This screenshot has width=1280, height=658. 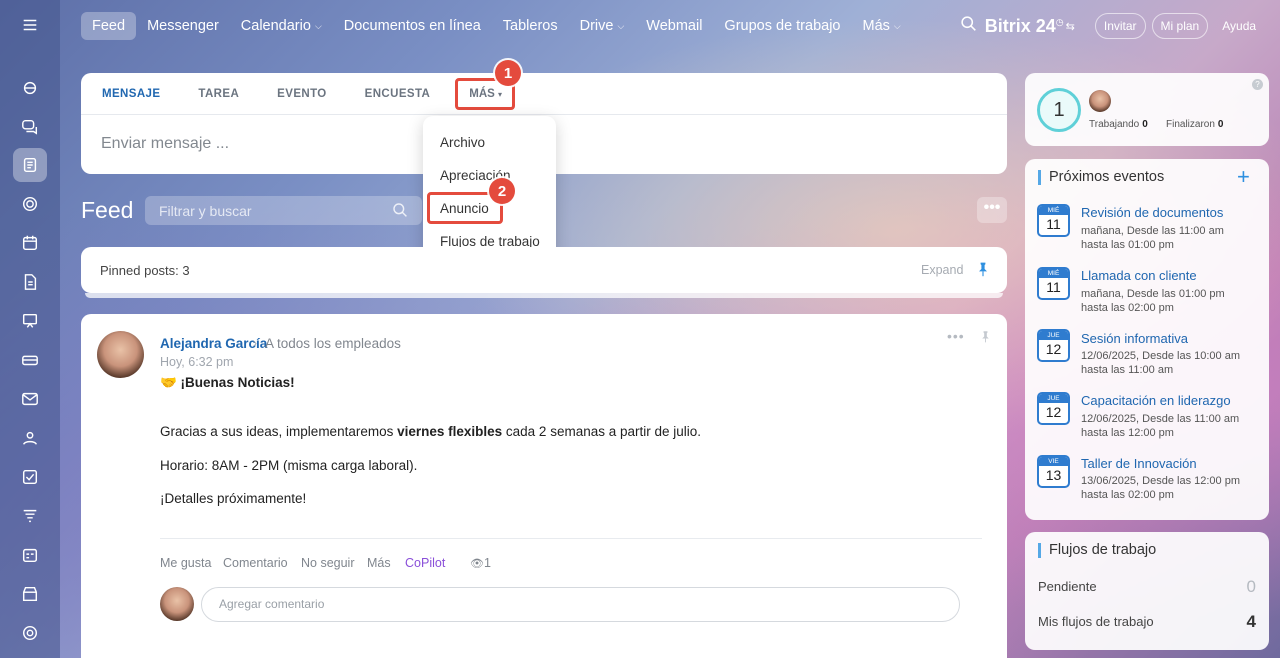 I want to click on post-line-3: ¡Detalles próximamente!, so click(x=233, y=498).